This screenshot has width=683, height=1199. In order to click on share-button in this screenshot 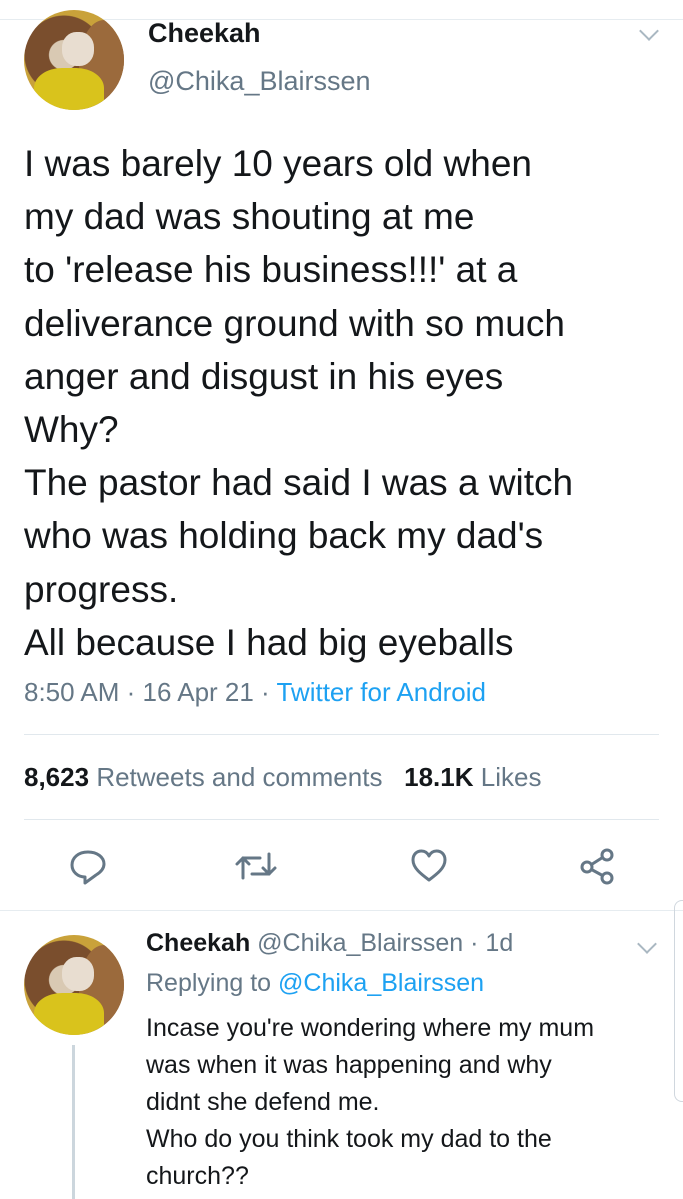, I will do `click(597, 866)`.